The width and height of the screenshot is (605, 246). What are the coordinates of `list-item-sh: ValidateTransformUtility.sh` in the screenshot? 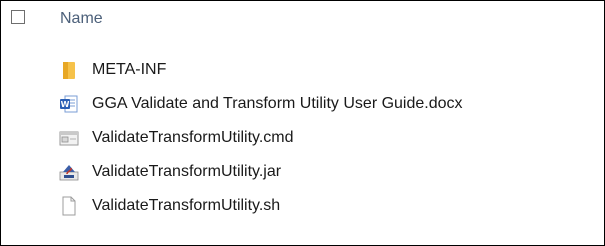 It's located at (302, 206).